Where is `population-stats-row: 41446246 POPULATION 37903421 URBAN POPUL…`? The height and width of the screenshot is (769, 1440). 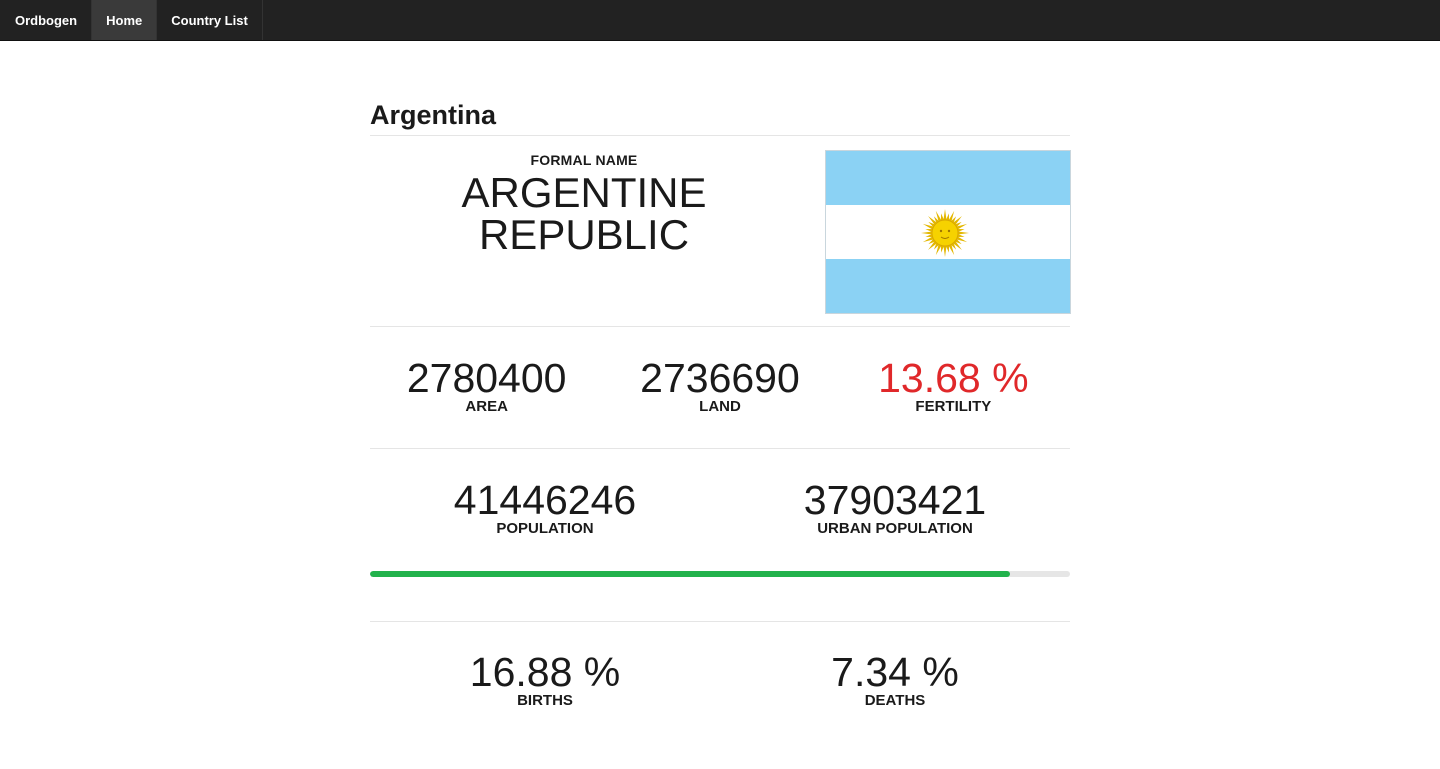 population-stats-row: 41446246 POPULATION 37903421 URBAN POPUL… is located at coordinates (720, 535).